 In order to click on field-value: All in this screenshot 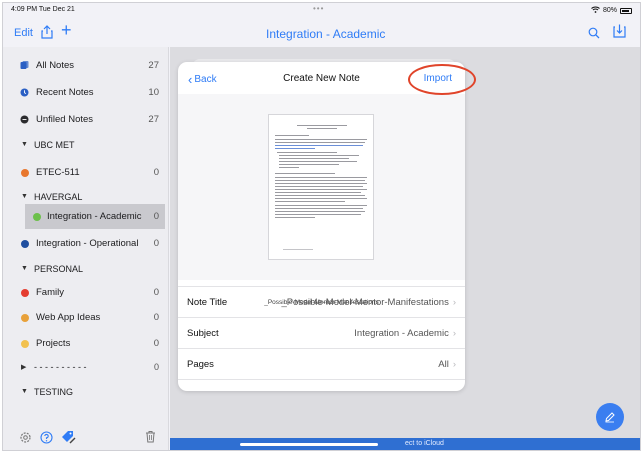, I will do `click(443, 364)`.